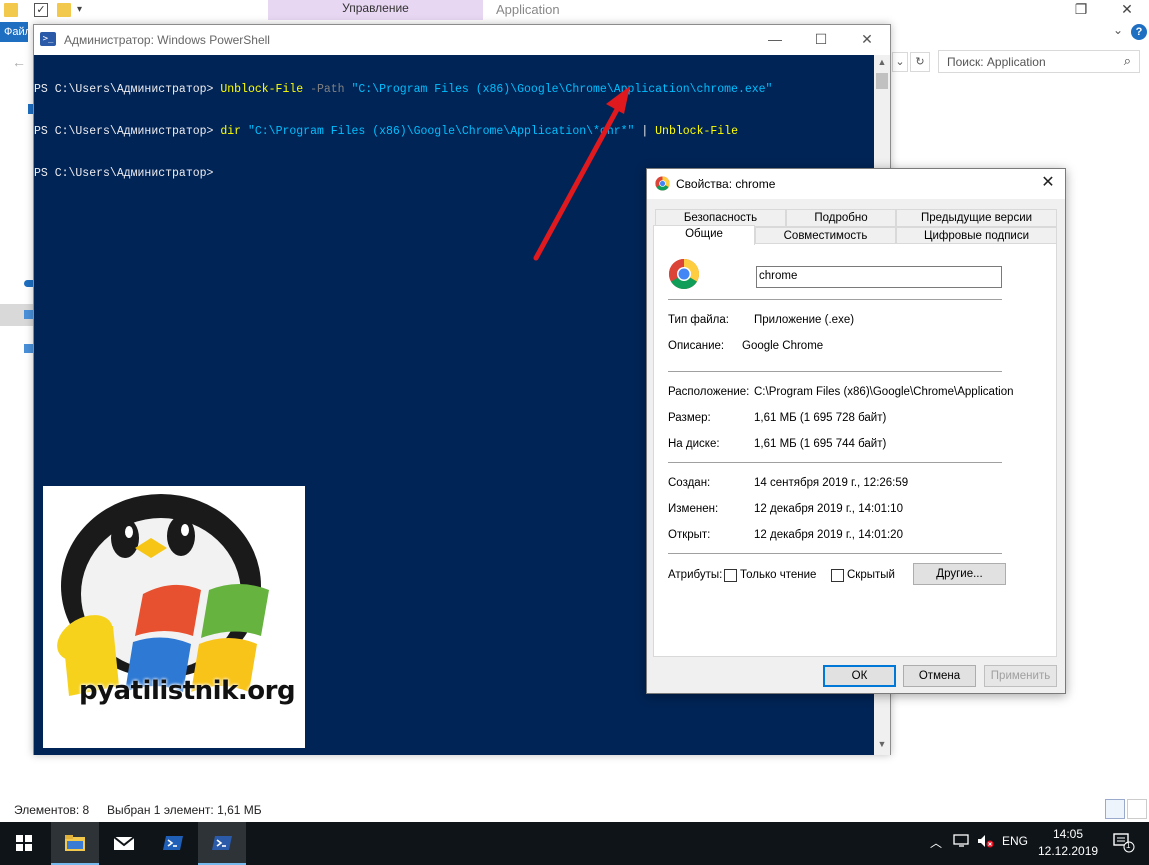  I want to click on taskbar-file-explorer, so click(75, 843).